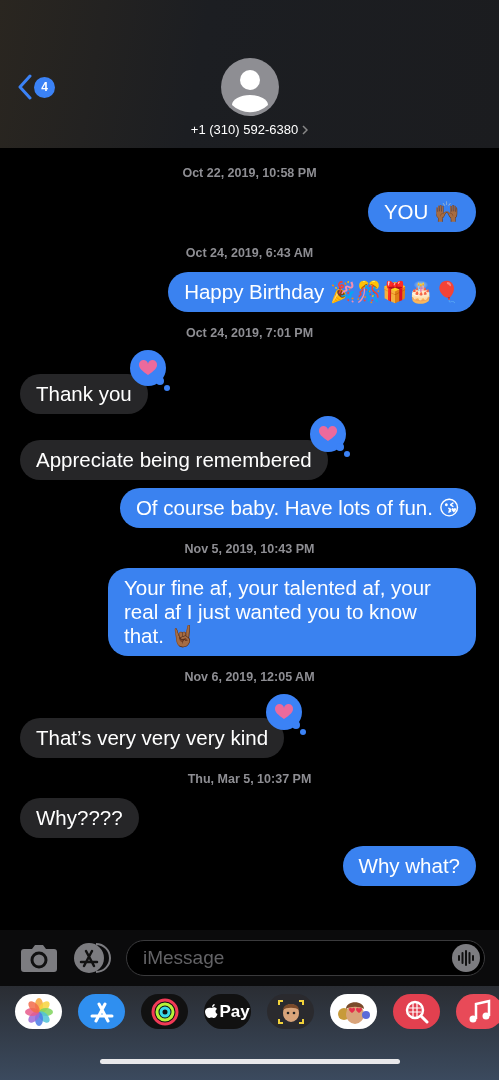  I want to click on image-search-app-button, so click(416, 1011).